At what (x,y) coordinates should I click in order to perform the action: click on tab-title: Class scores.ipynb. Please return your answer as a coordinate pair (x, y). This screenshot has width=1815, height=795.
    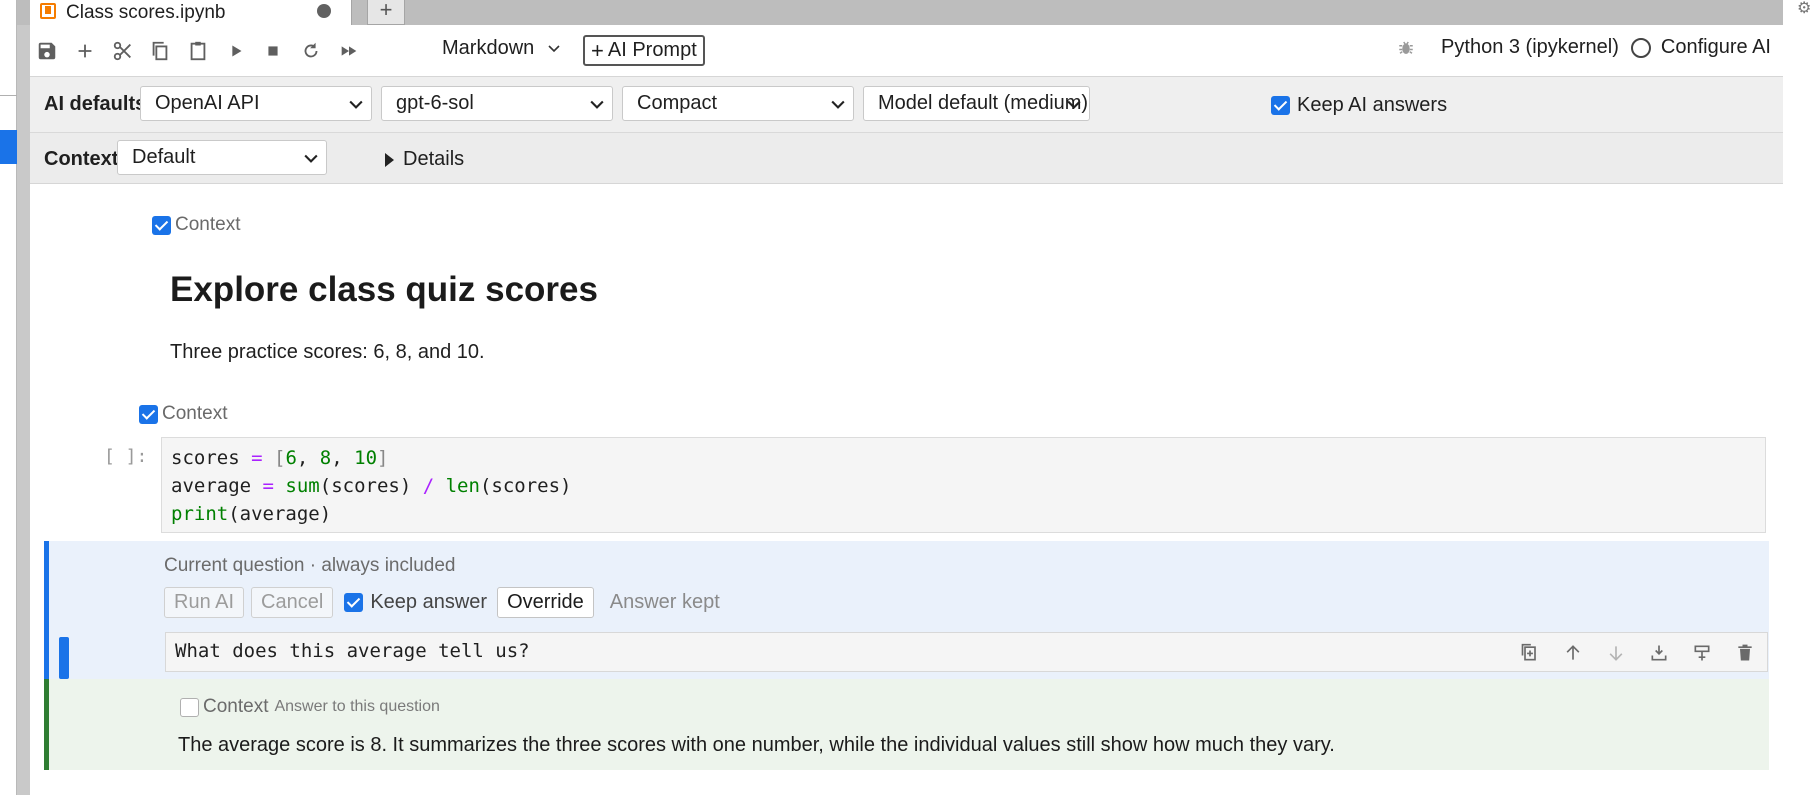
    Looking at the image, I should click on (146, 12).